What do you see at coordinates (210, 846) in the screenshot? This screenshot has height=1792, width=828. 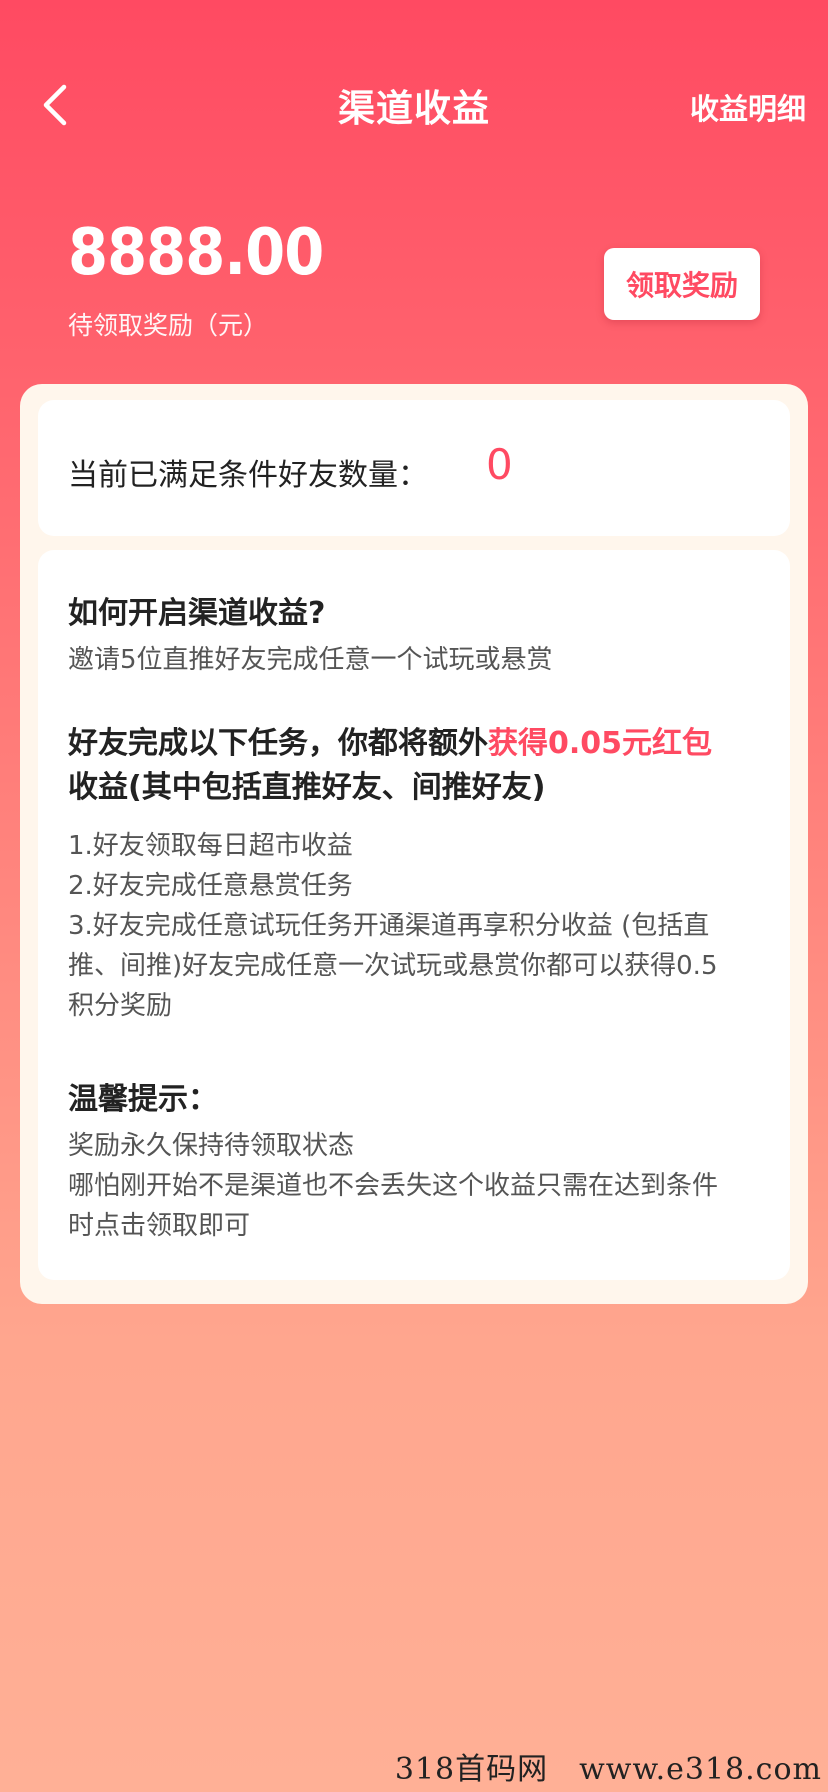 I see `list-item: 1.好友领取每日超市收益` at bounding box center [210, 846].